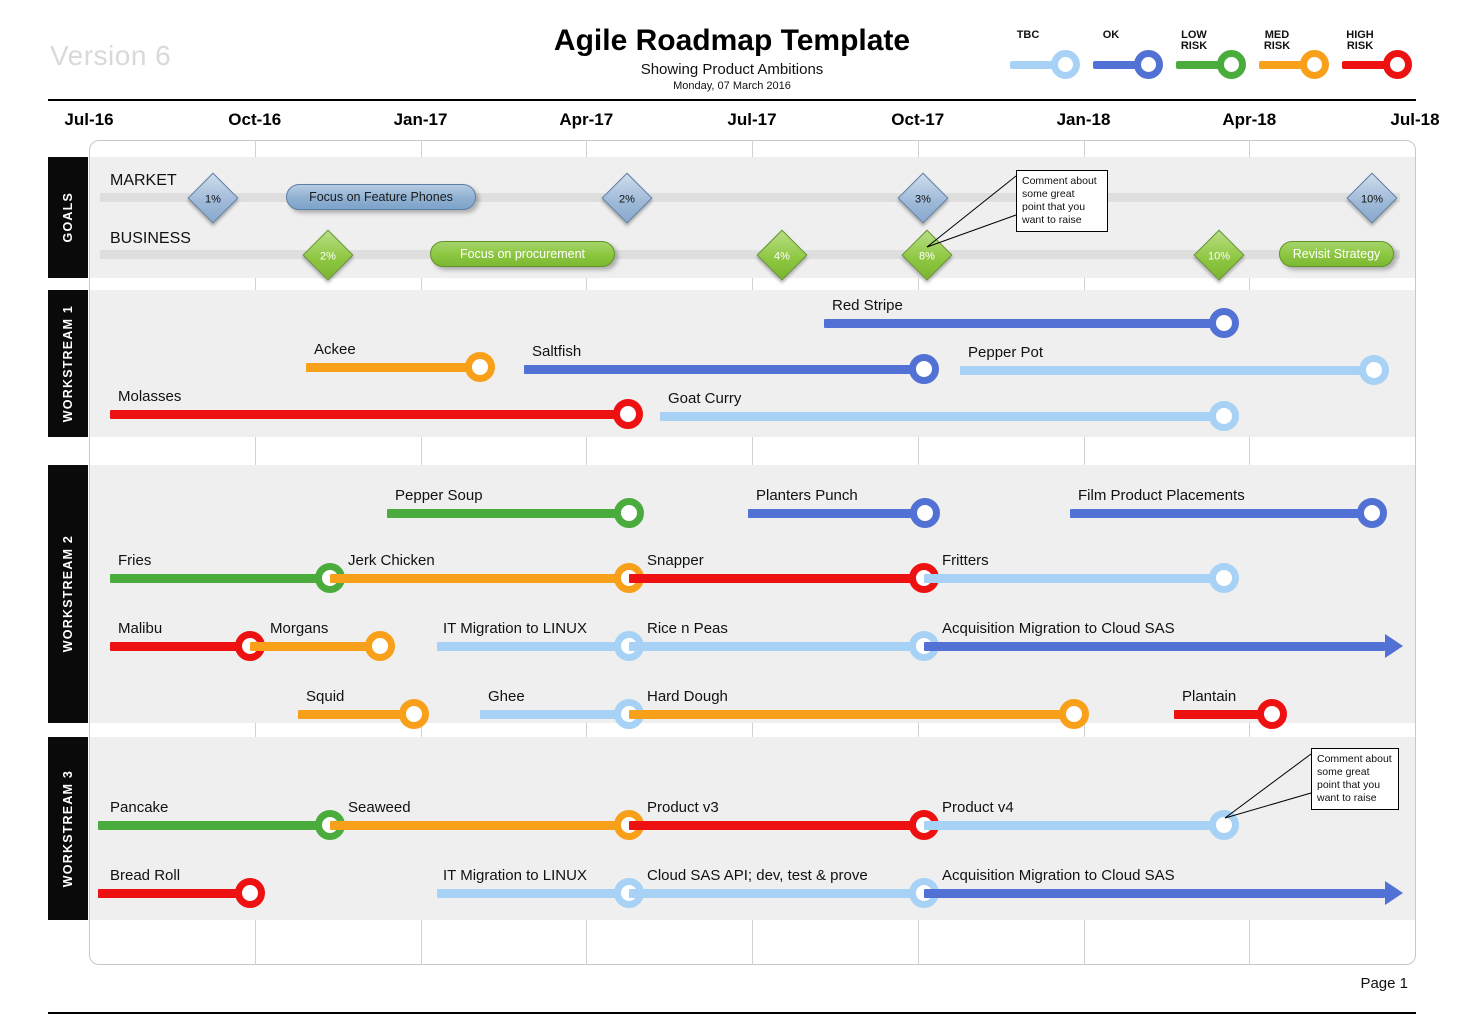 The width and height of the screenshot is (1464, 1026). What do you see at coordinates (683, 807) in the screenshot?
I see `task-label-product-v3: Product v3` at bounding box center [683, 807].